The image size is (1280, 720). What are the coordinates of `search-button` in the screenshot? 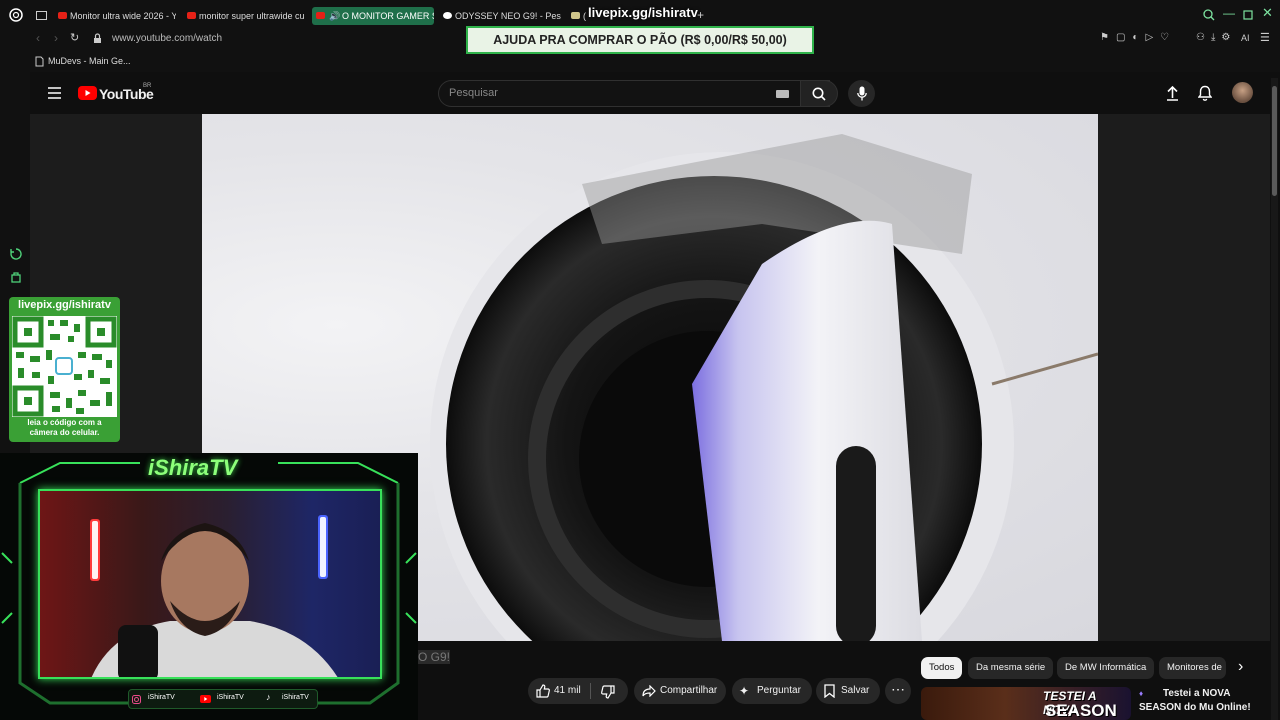 It's located at (819, 93).